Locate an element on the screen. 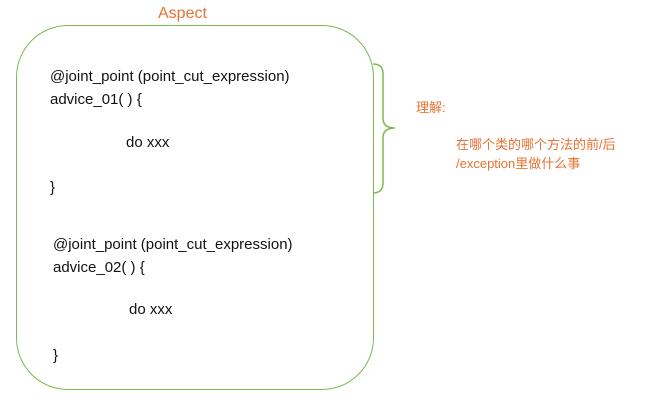 The image size is (658, 413). block2-close-brace: } is located at coordinates (56, 355).